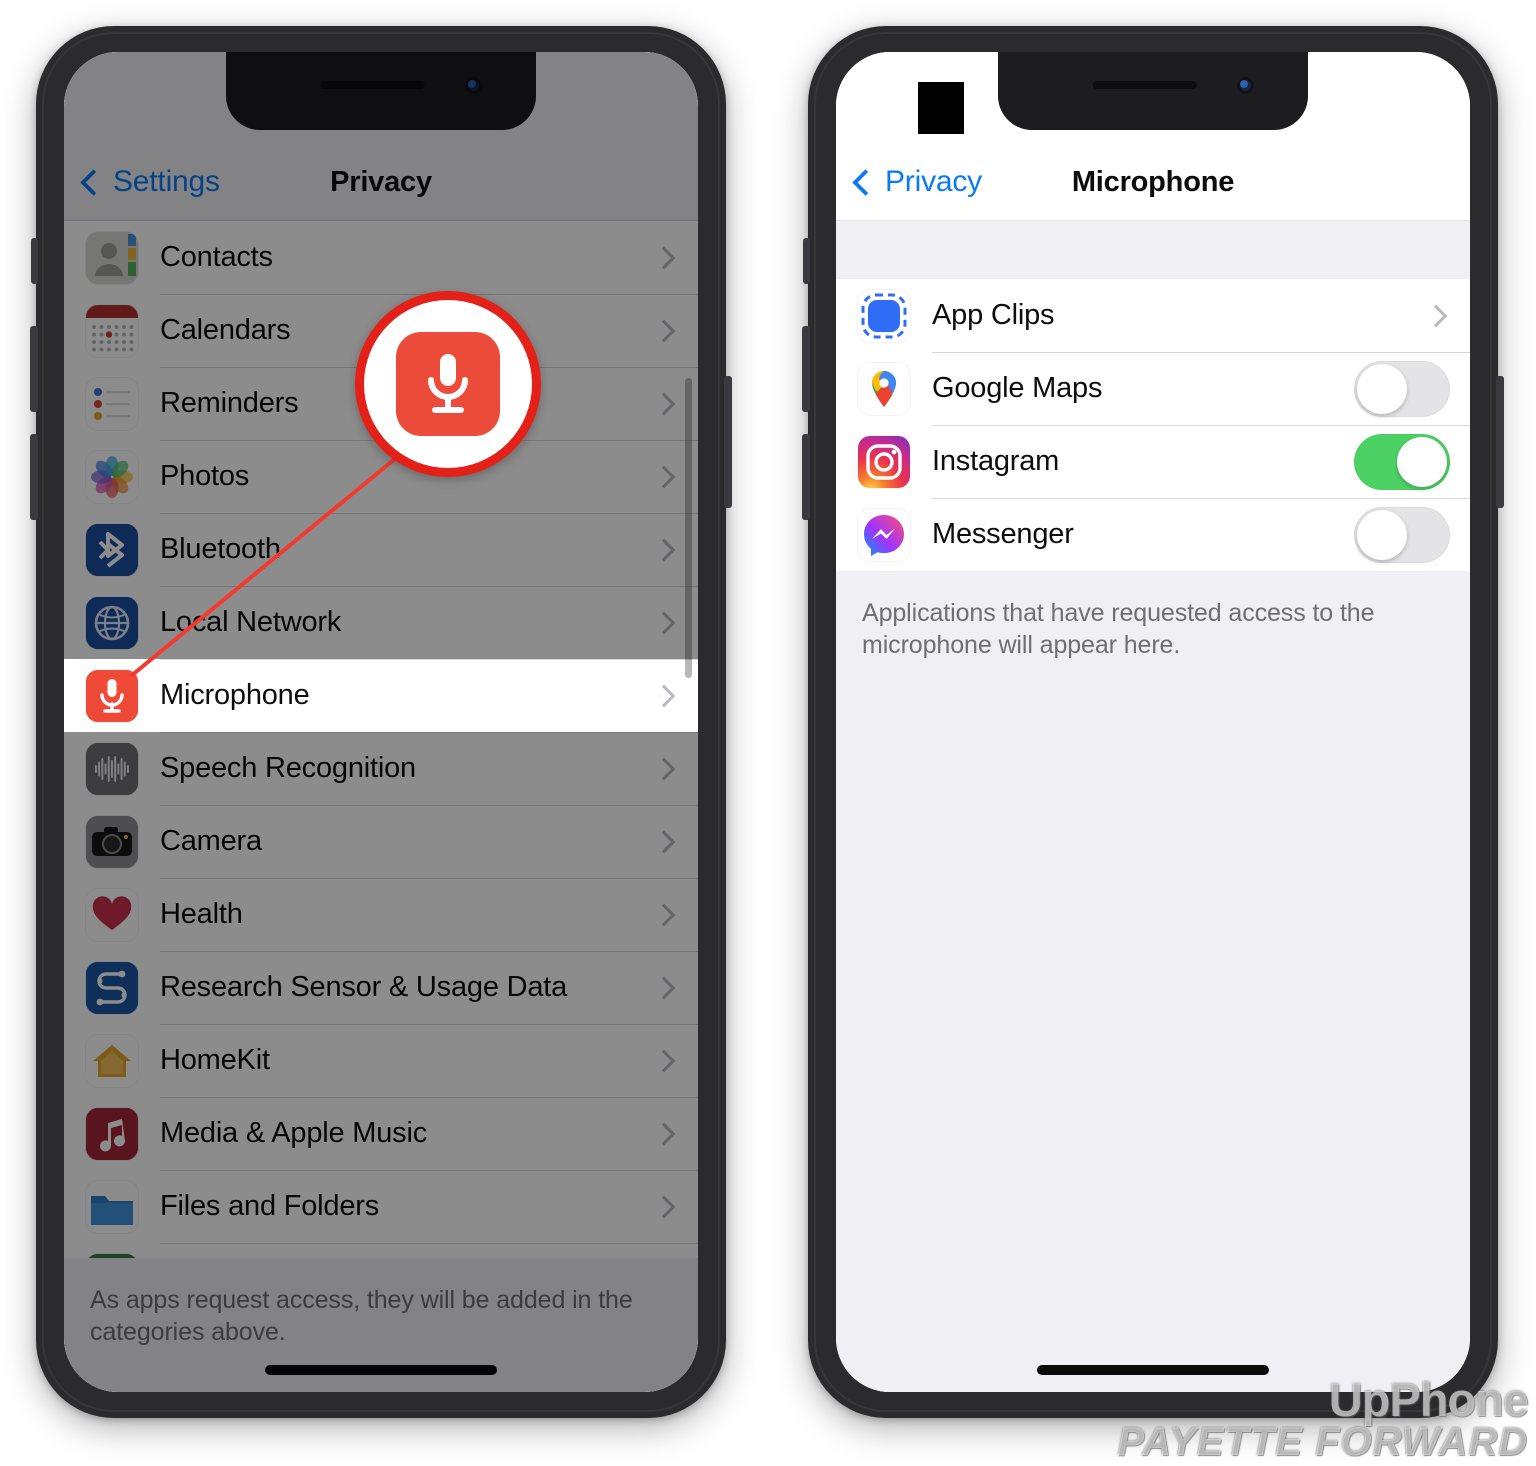  I want to click on privacy-row-bluetooth: Bluetooth, so click(381, 549).